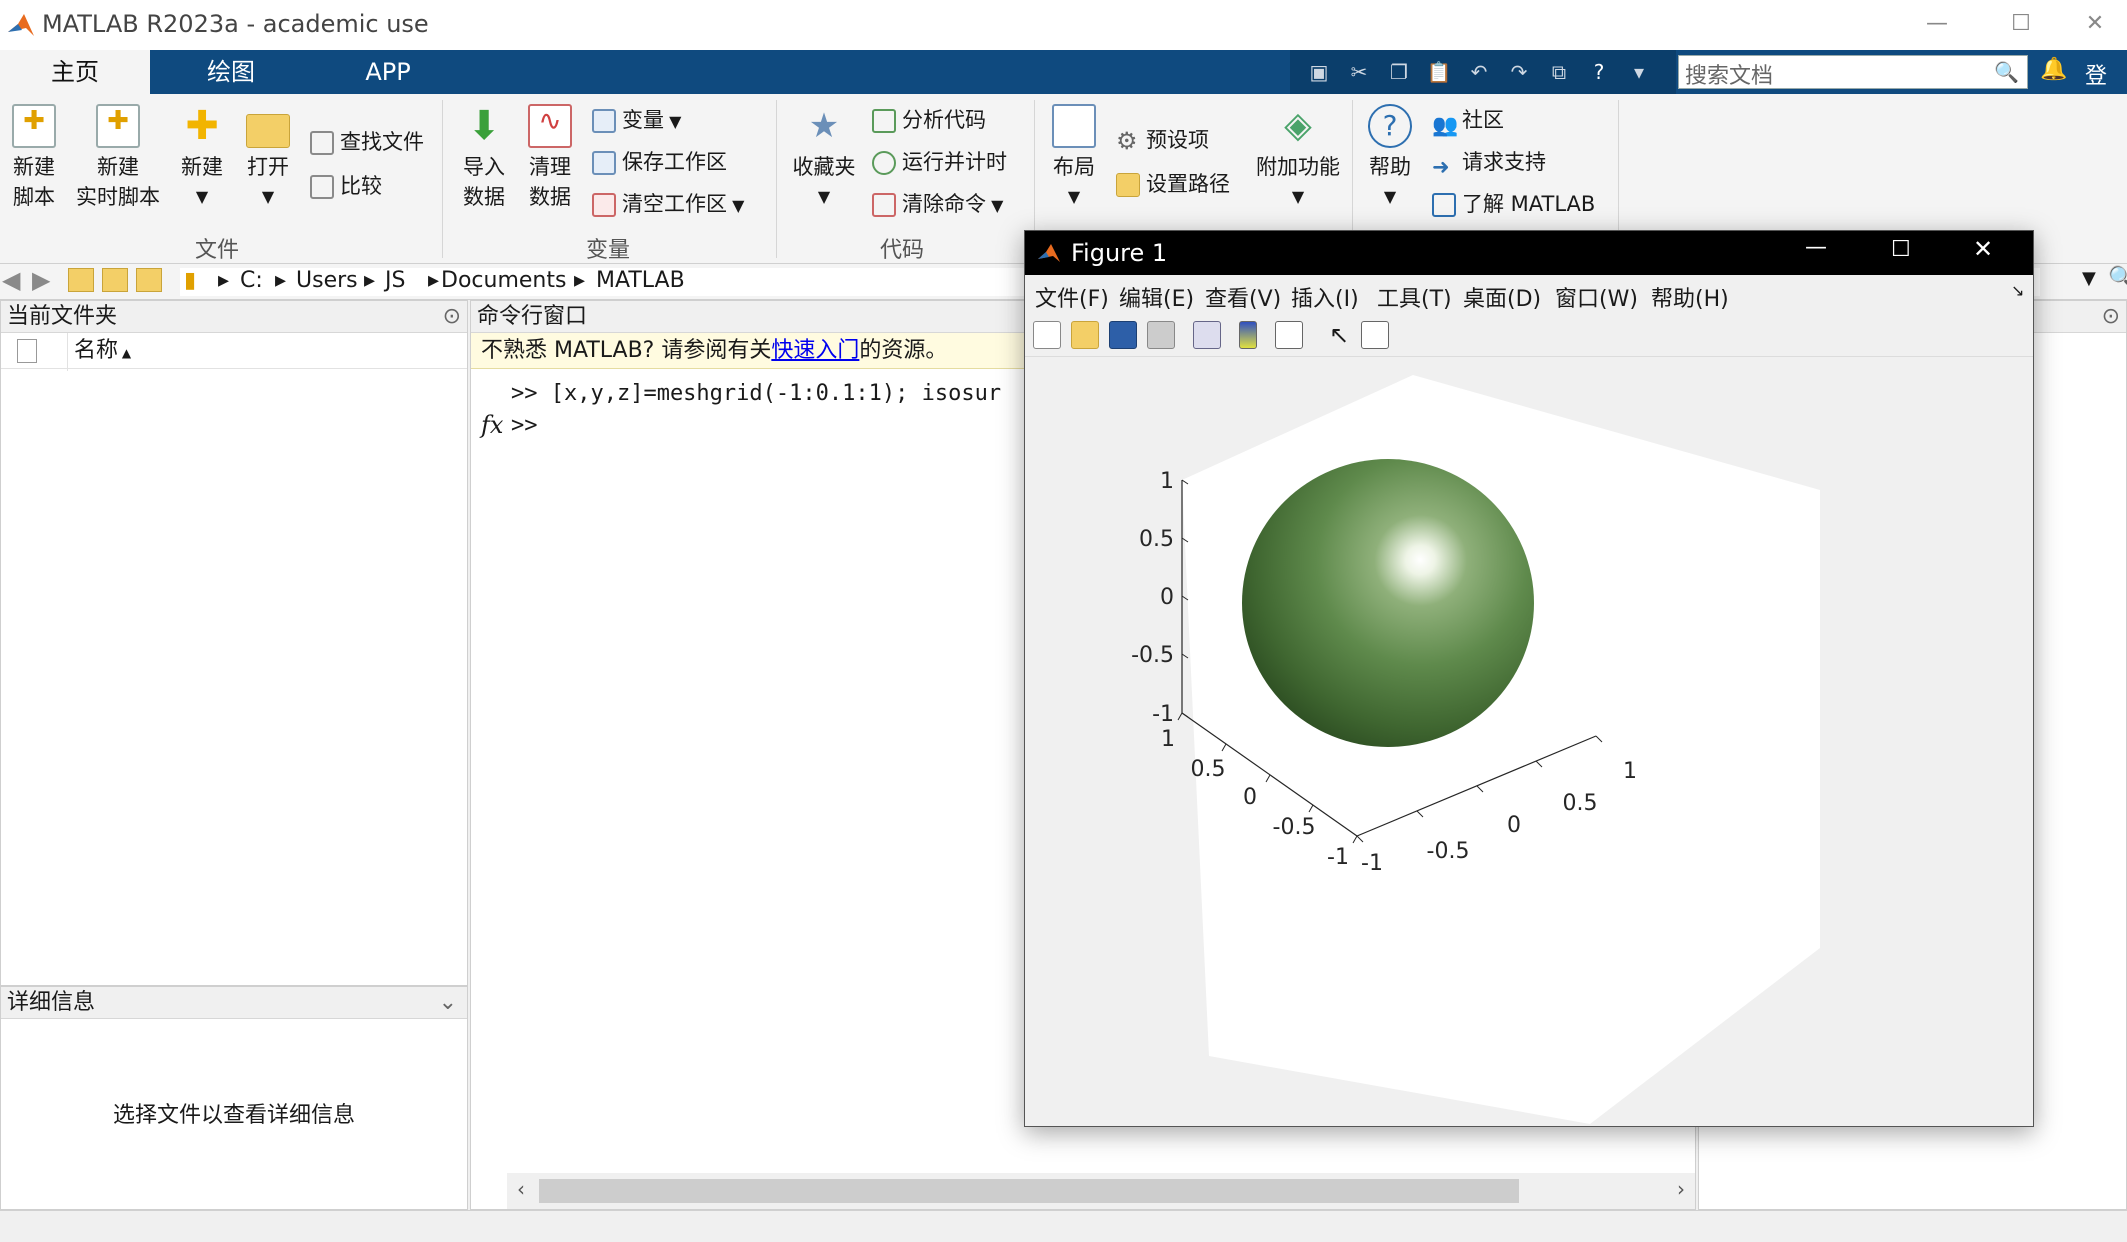 This screenshot has height=1242, width=2127. I want to click on menu-help: 帮助(H), so click(1690, 297).